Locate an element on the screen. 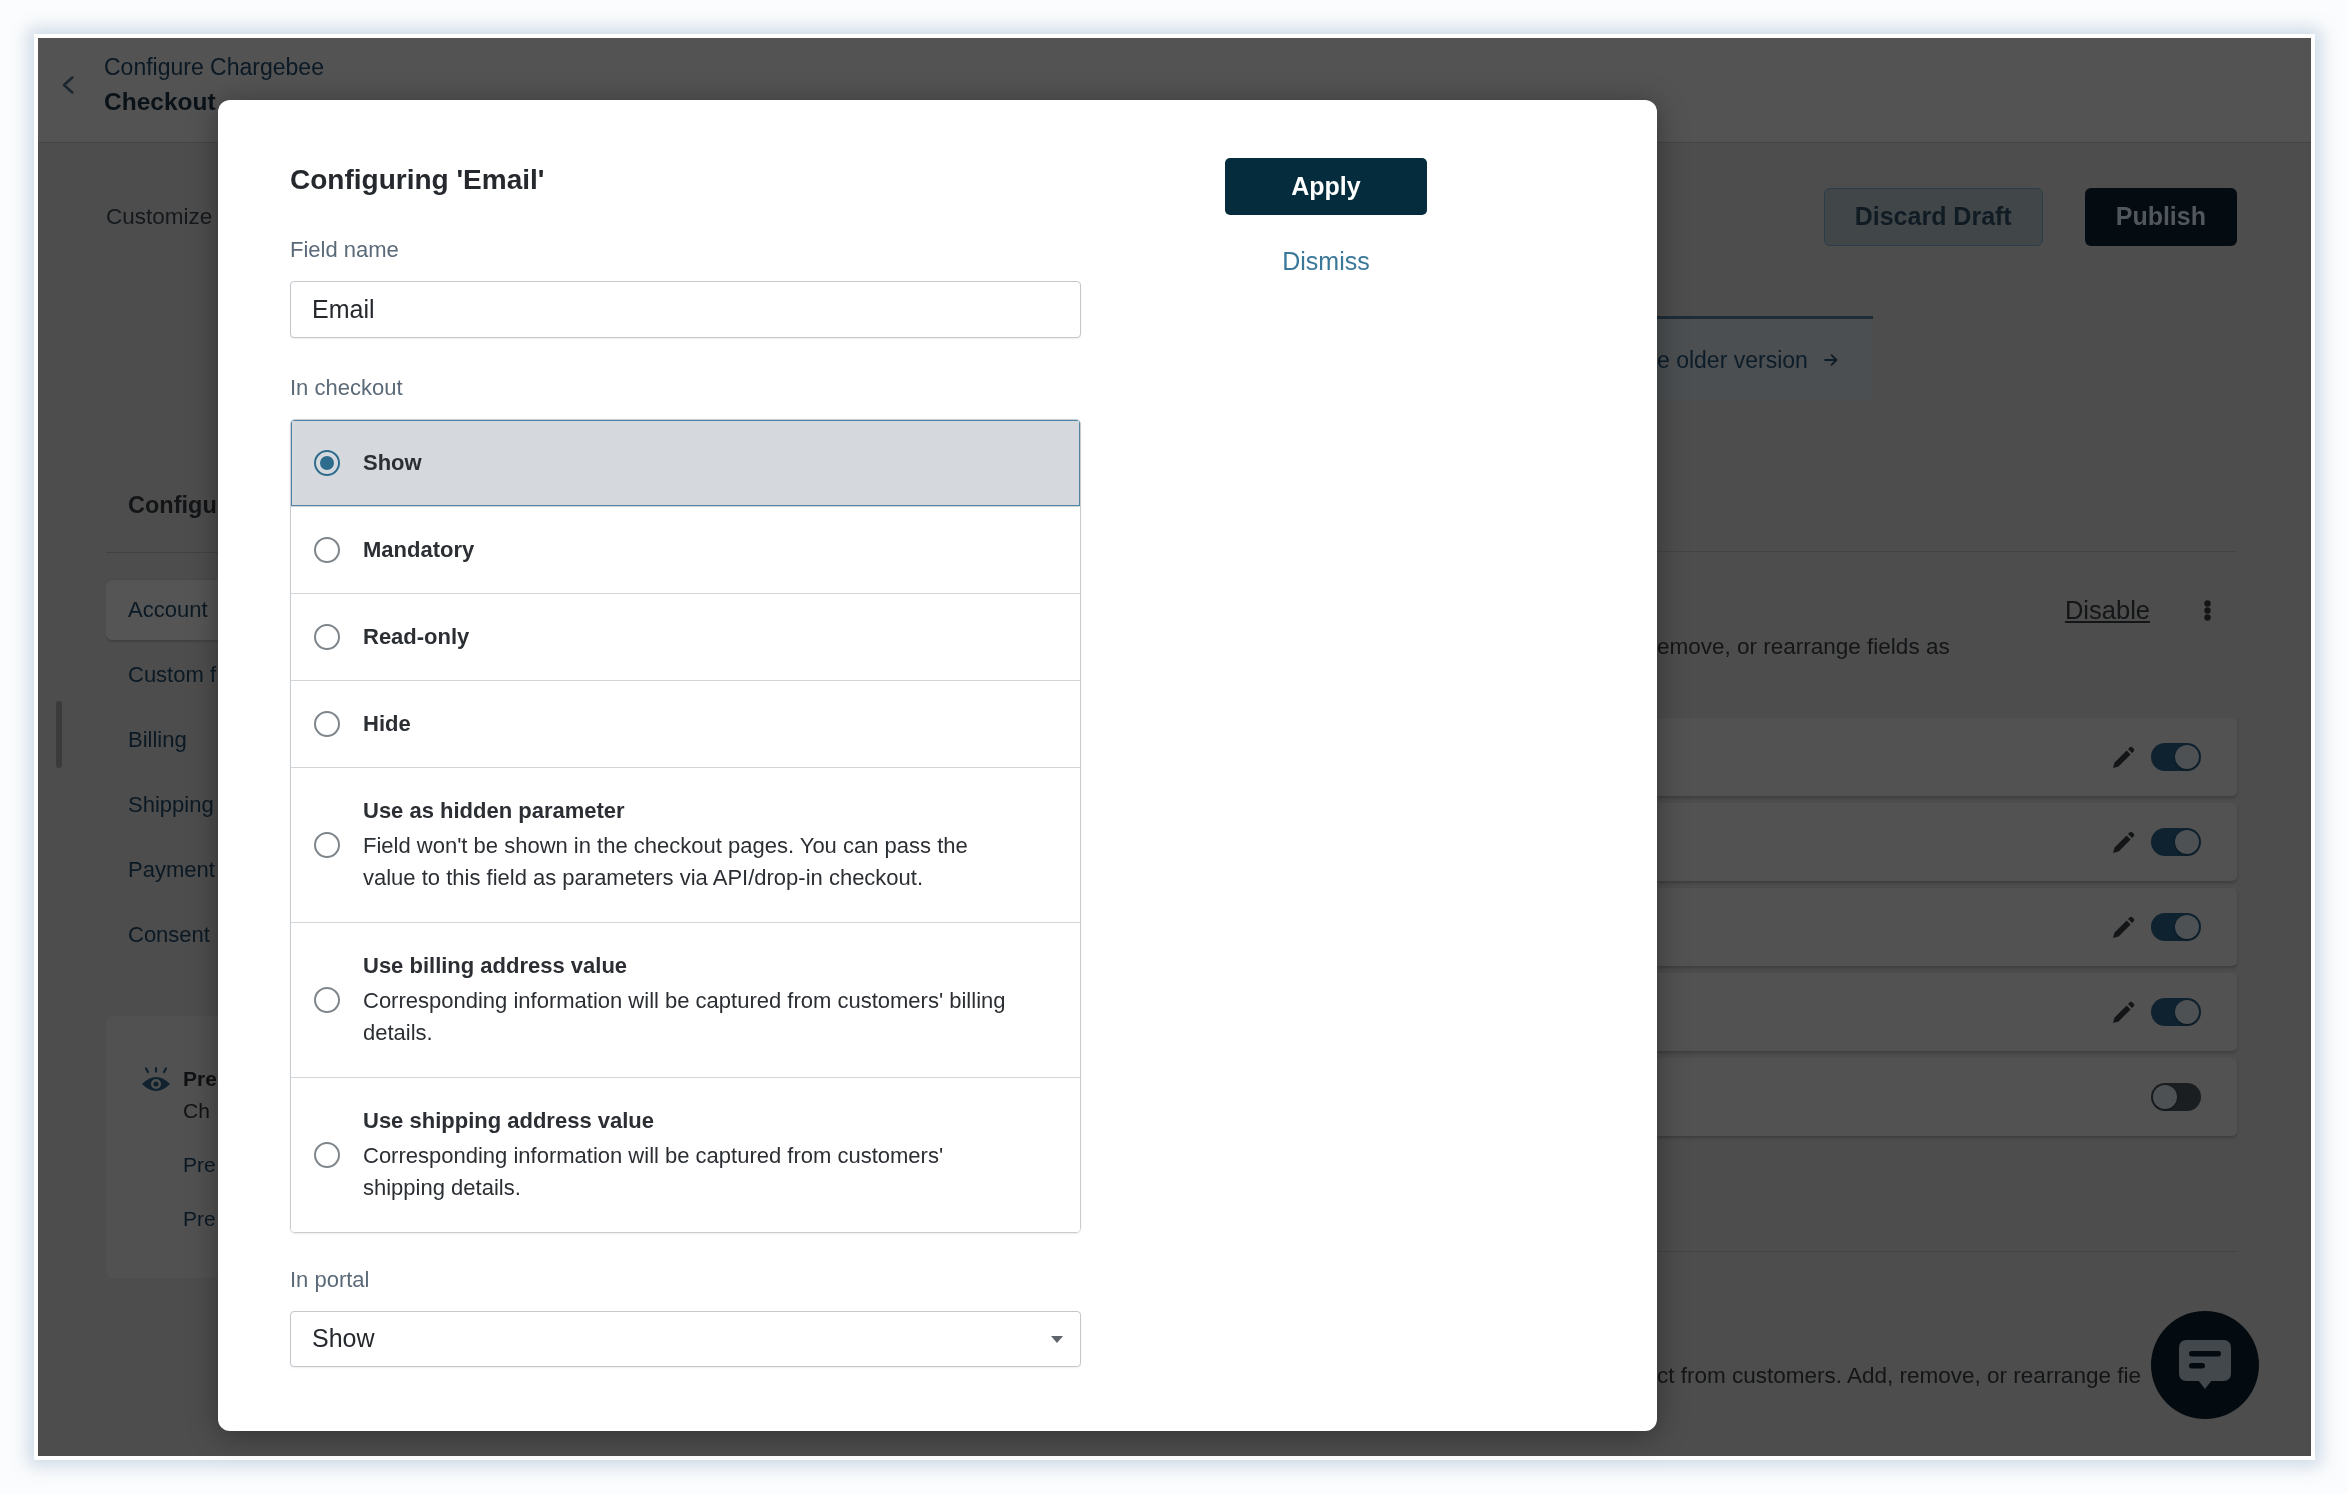  field-label: Field name is located at coordinates (344, 250).